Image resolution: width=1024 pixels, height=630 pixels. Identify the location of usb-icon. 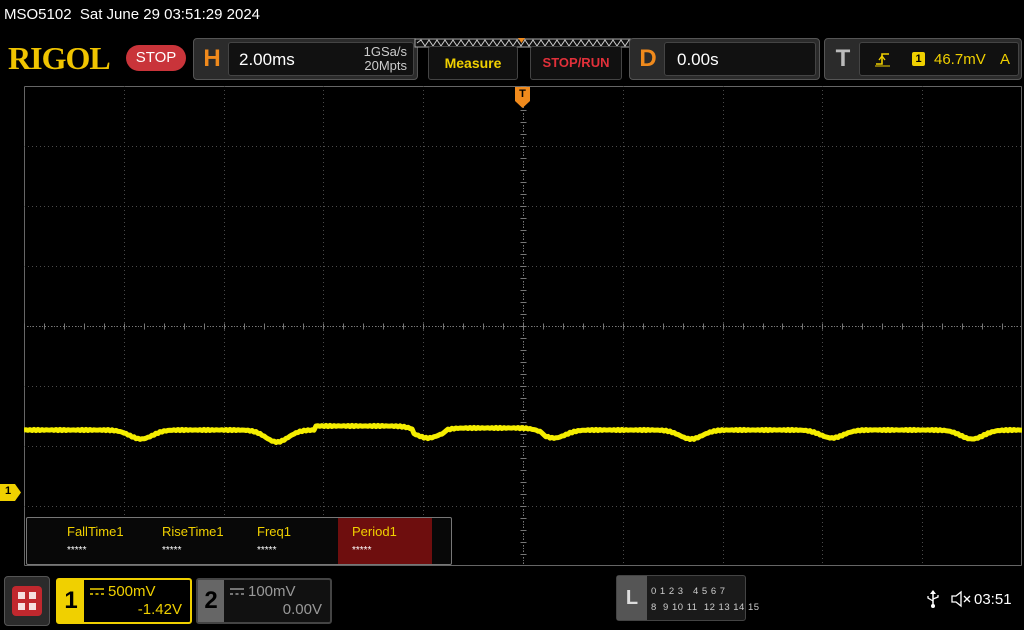
(933, 599).